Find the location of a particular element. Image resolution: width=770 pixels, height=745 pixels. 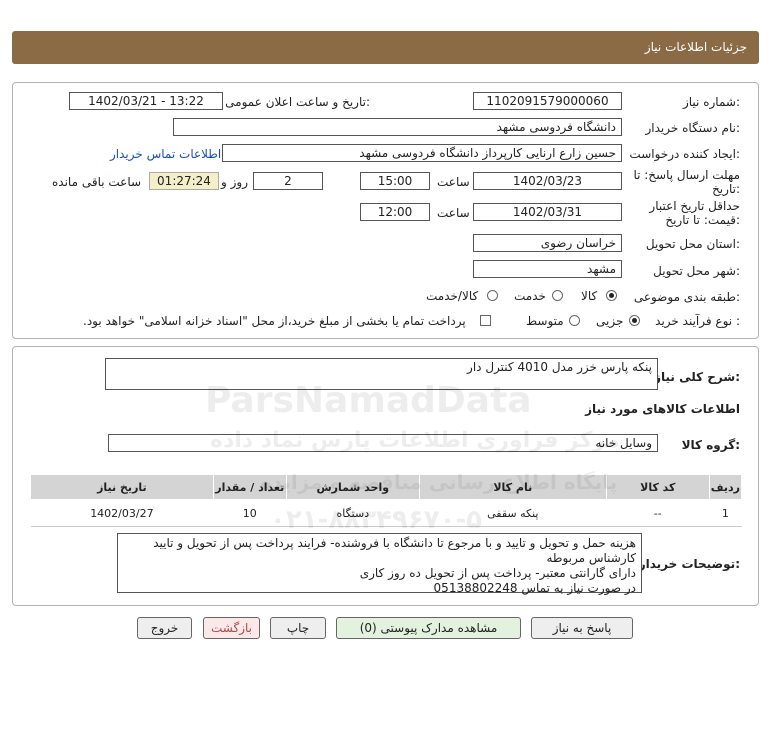

cell-code: -- is located at coordinates (658, 513).